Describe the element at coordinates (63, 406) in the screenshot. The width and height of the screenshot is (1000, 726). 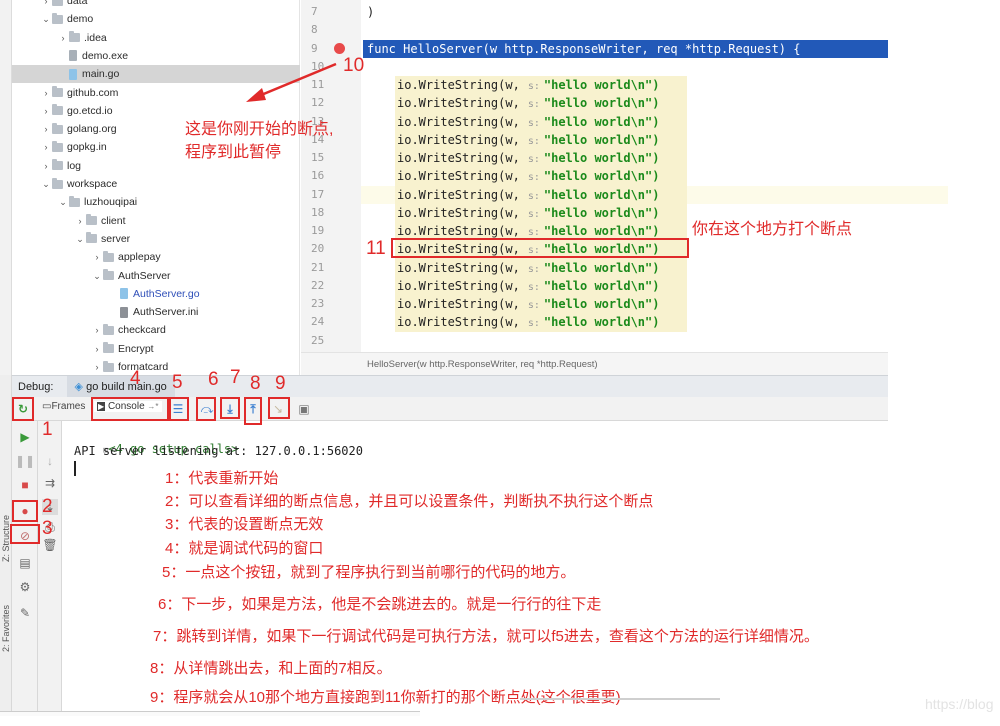
I see `frames-tab: ▭Frames` at that location.